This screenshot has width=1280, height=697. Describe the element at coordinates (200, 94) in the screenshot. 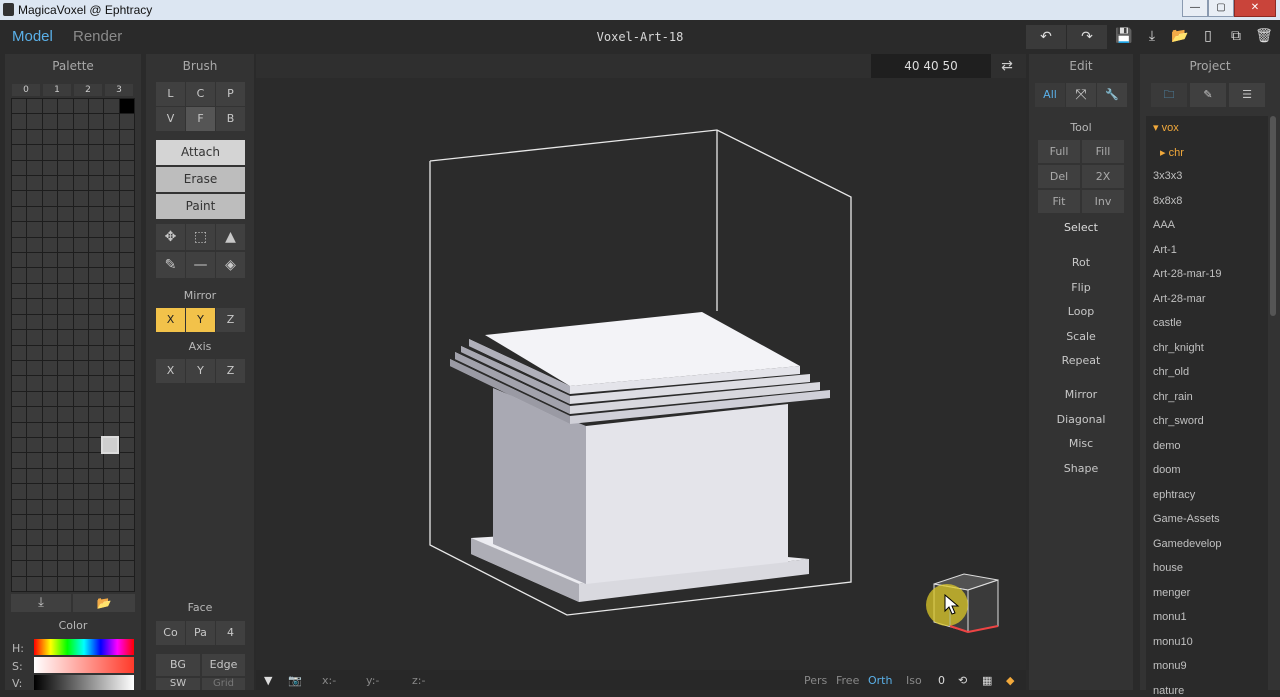

I see `brush-shape-c-button: C` at that location.